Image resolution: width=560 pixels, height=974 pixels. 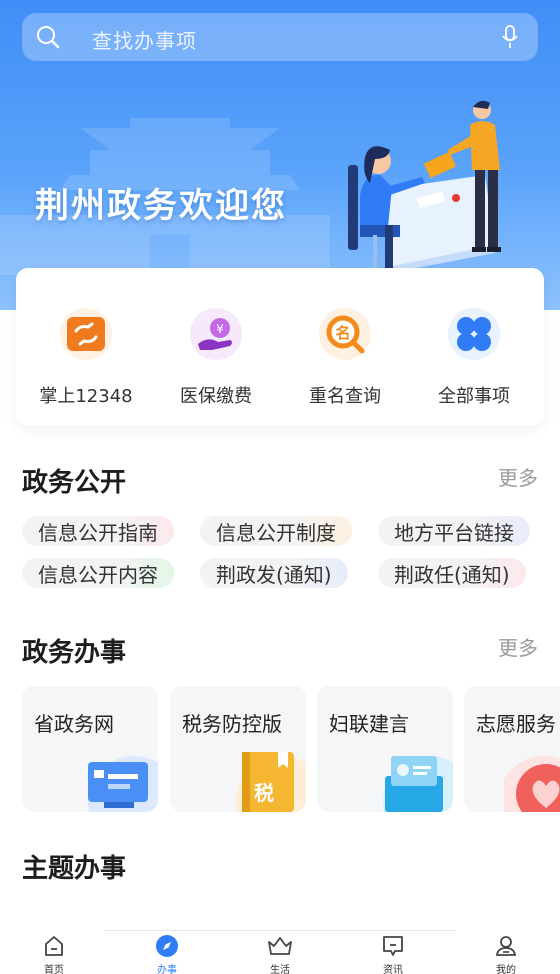 I want to click on quick-action-all-items: 全部事项, so click(x=474, y=358).